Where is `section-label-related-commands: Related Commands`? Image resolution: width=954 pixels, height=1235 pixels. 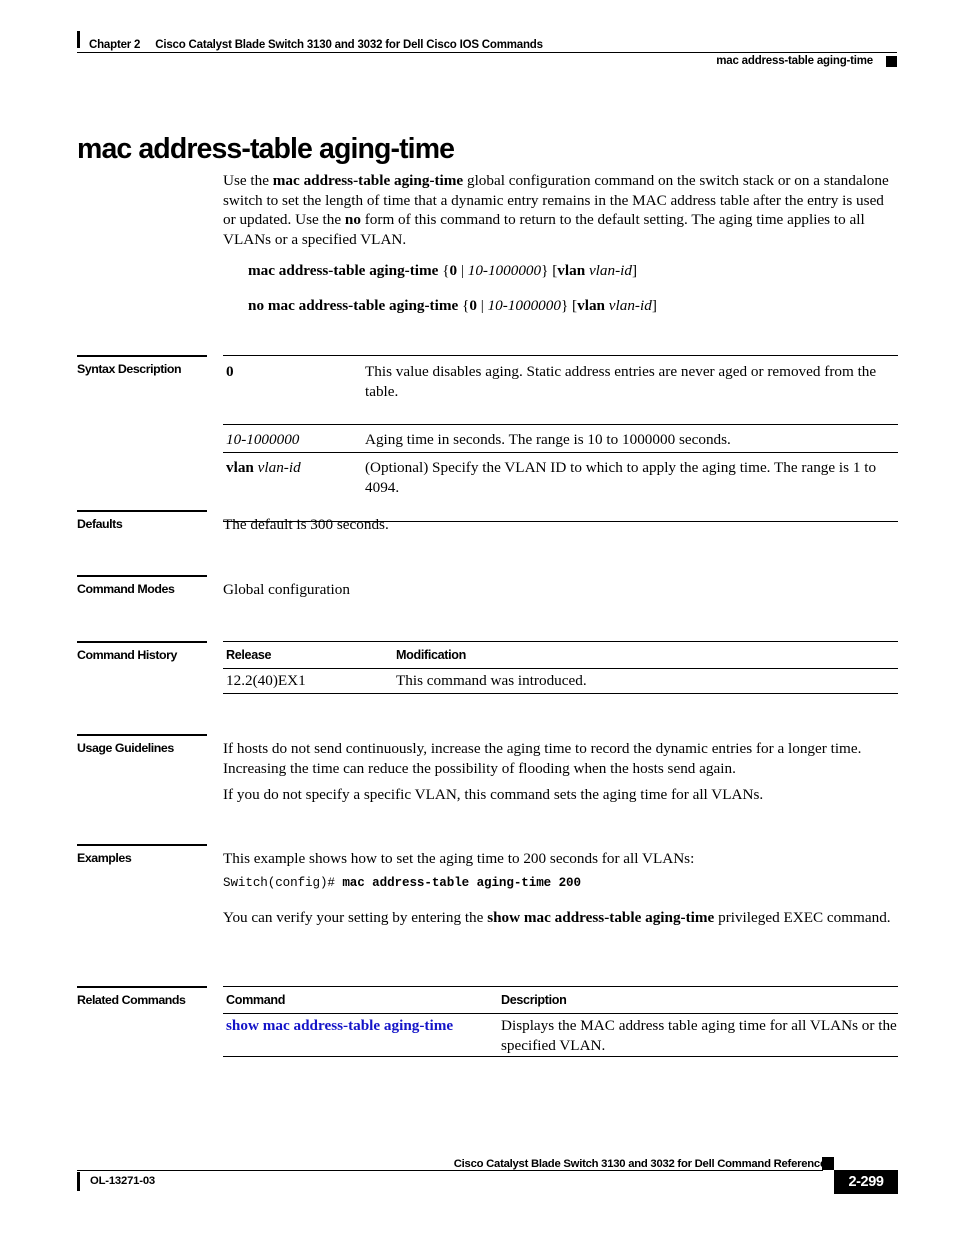
section-label-related-commands: Related Commands is located at coordinates (131, 1000).